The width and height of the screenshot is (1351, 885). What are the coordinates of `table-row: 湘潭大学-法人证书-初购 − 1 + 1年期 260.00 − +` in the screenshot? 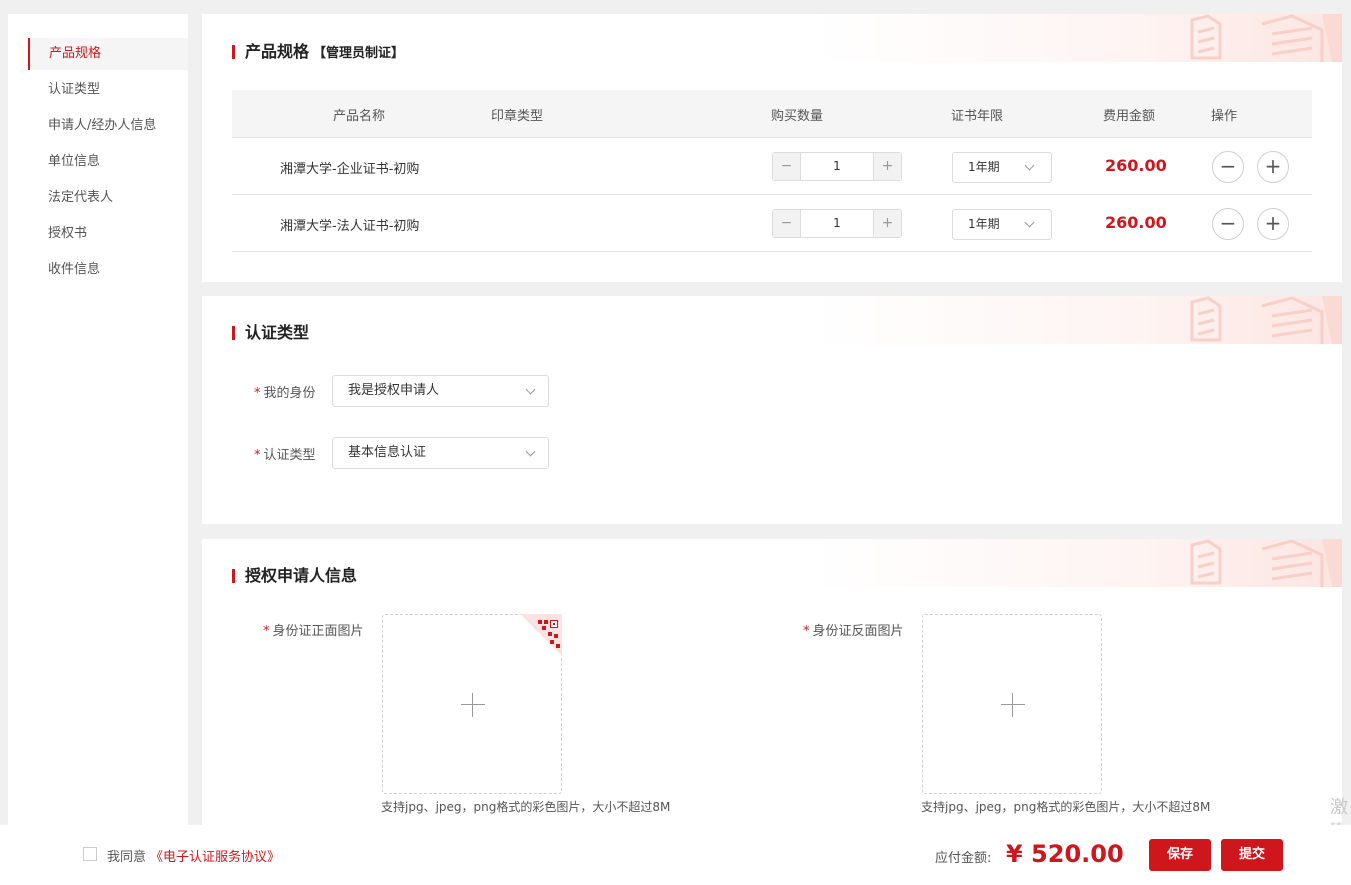 It's located at (772, 223).